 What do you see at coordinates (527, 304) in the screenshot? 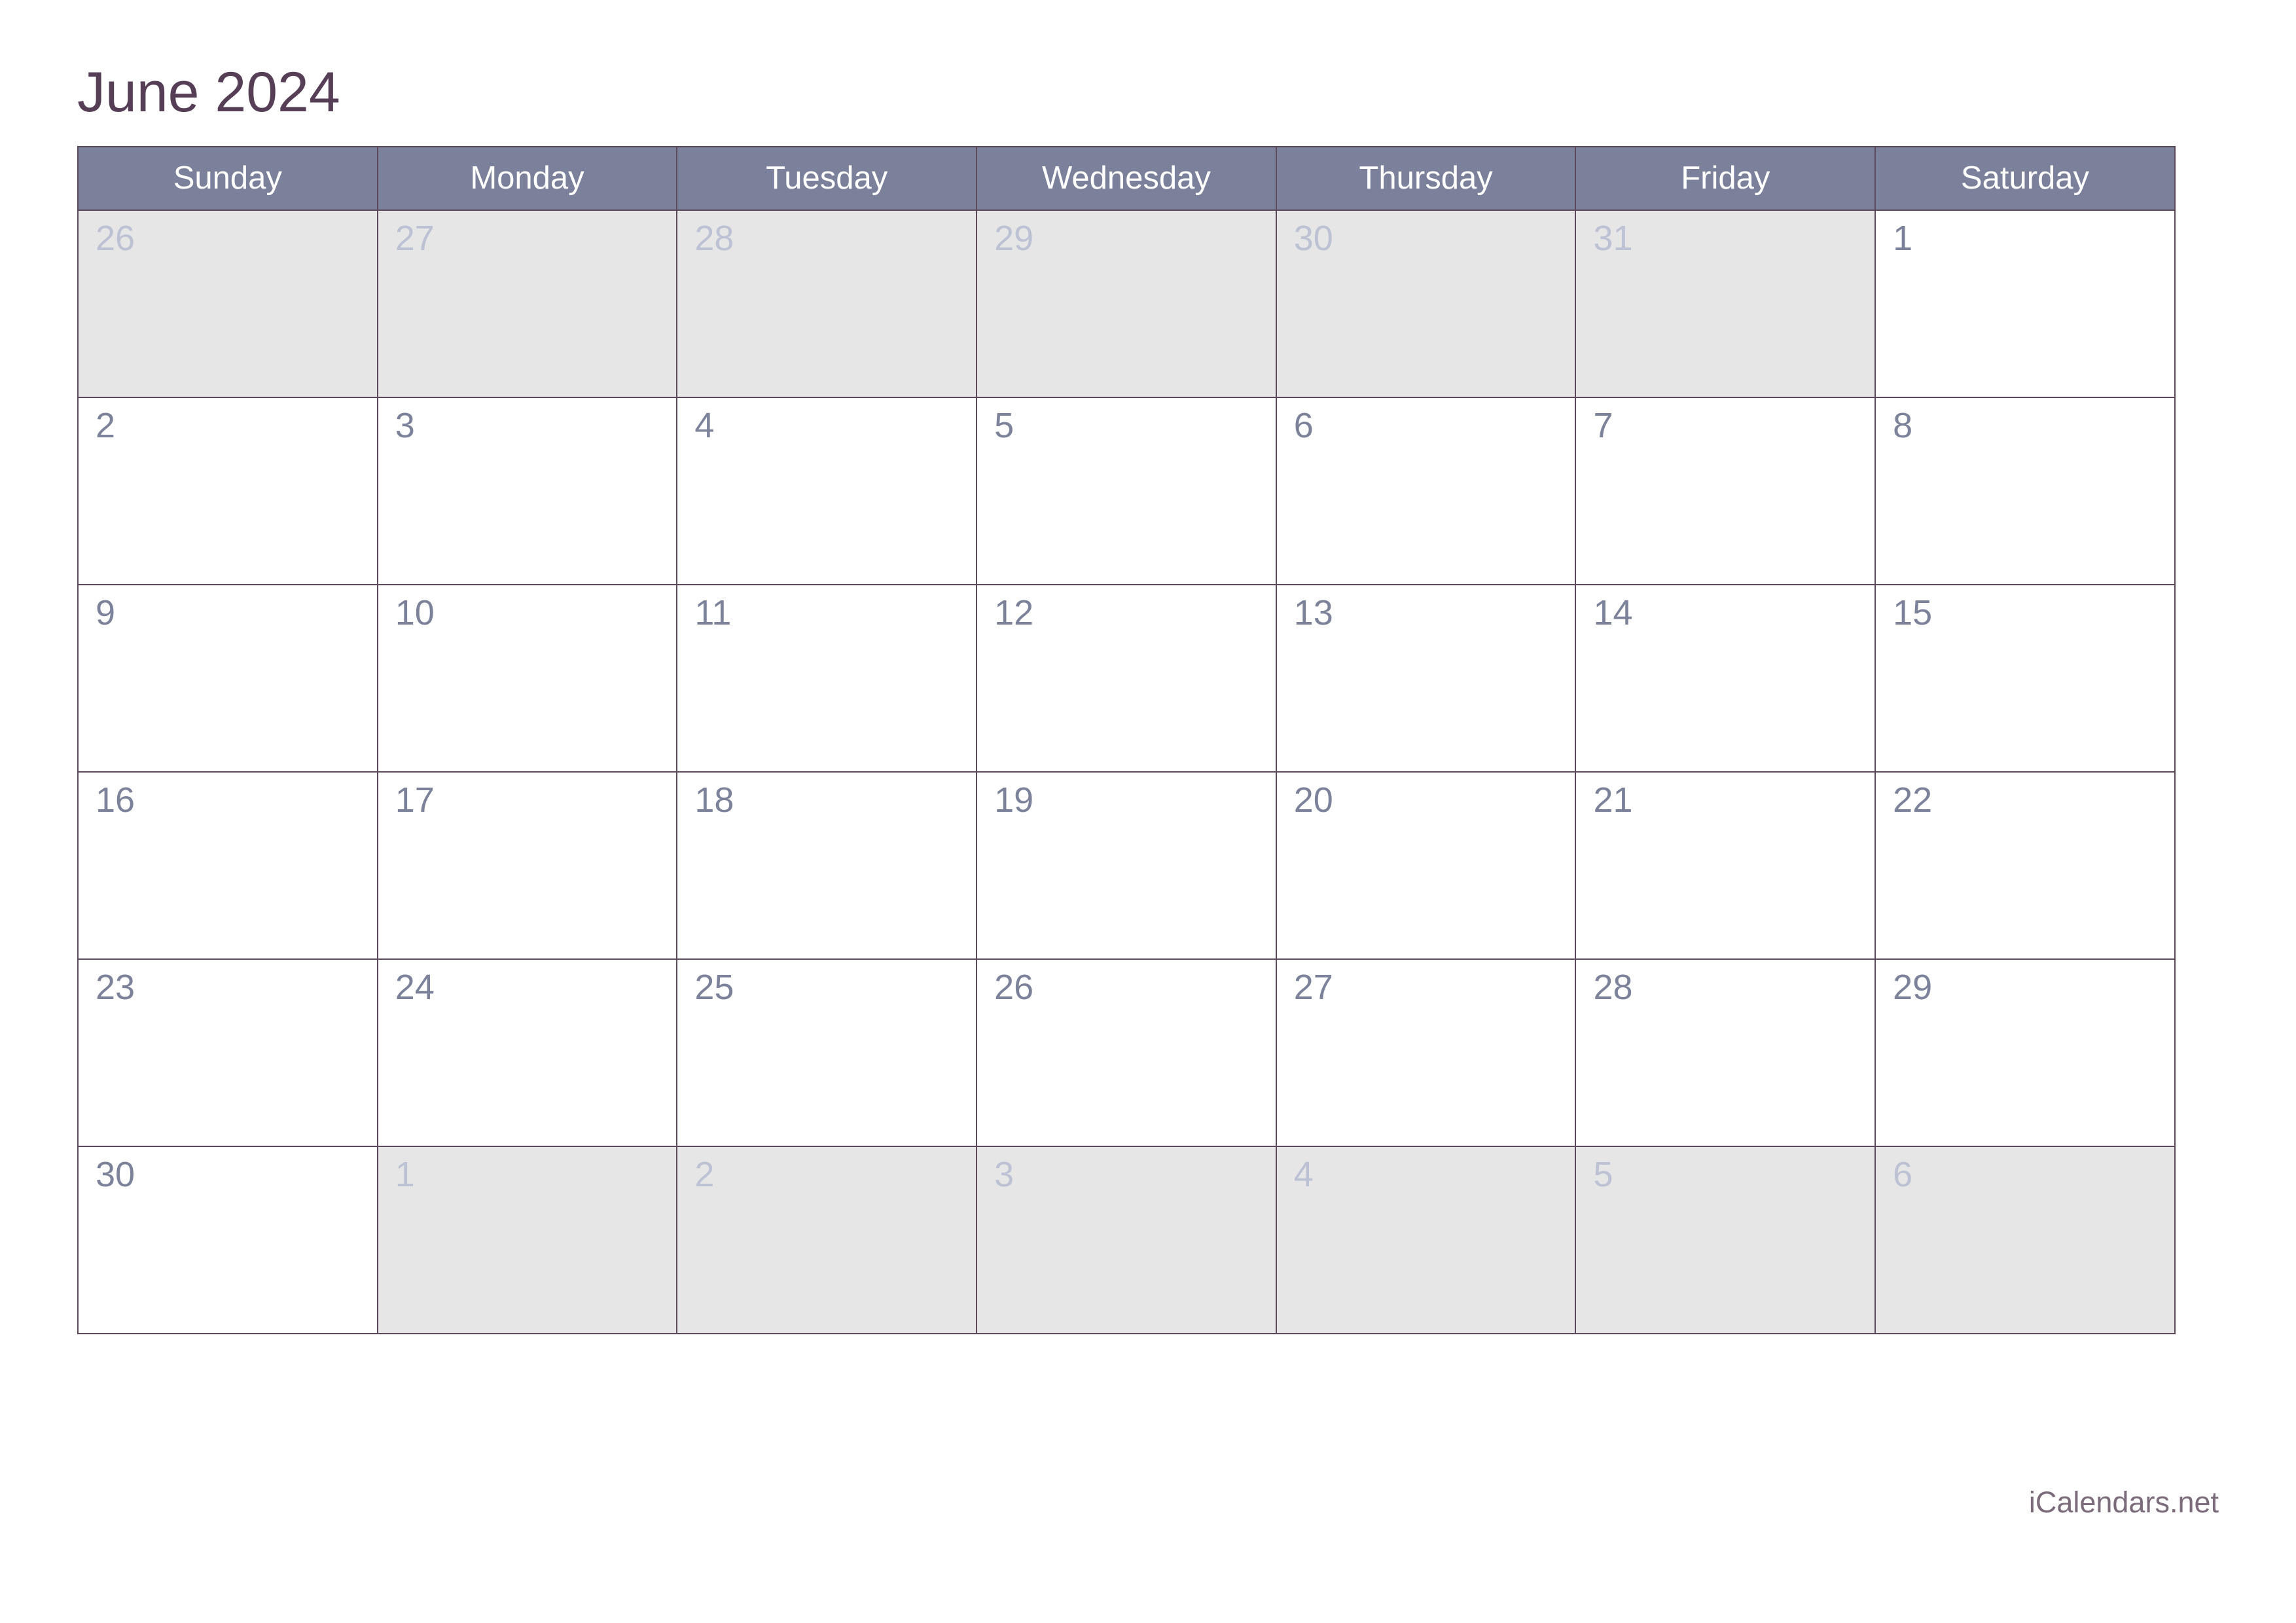
I see `day-cell-adjacent-month: 27` at bounding box center [527, 304].